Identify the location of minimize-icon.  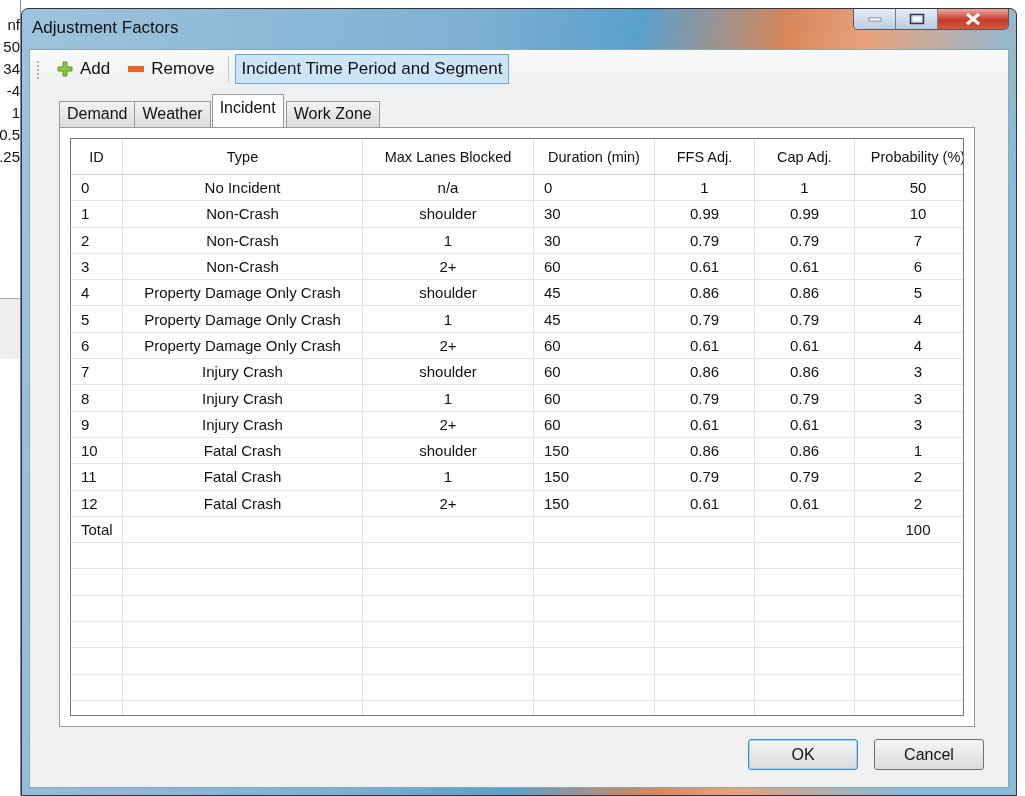
(874, 19).